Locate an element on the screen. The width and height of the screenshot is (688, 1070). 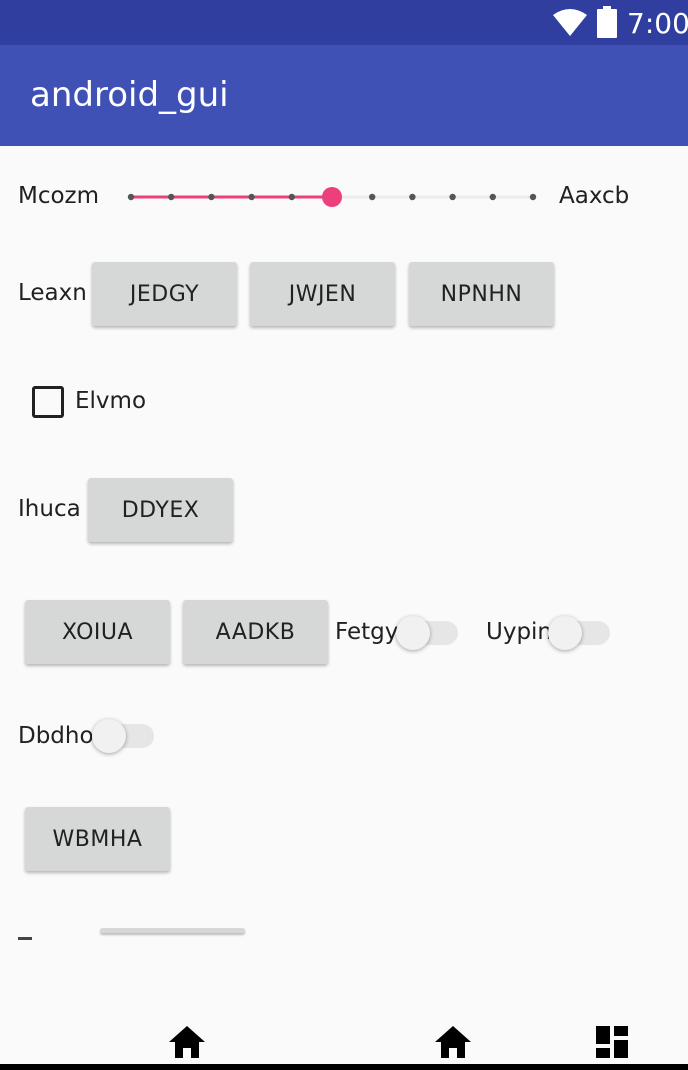
clipped-label-fragment is located at coordinates (25, 938).